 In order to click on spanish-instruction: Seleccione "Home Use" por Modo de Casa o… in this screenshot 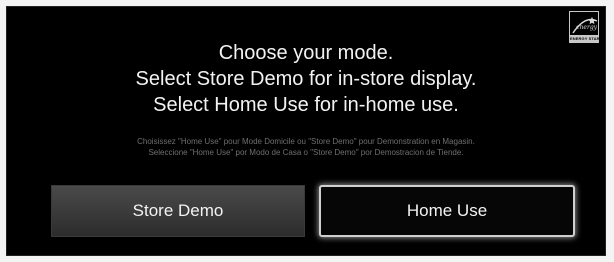, I will do `click(306, 152)`.